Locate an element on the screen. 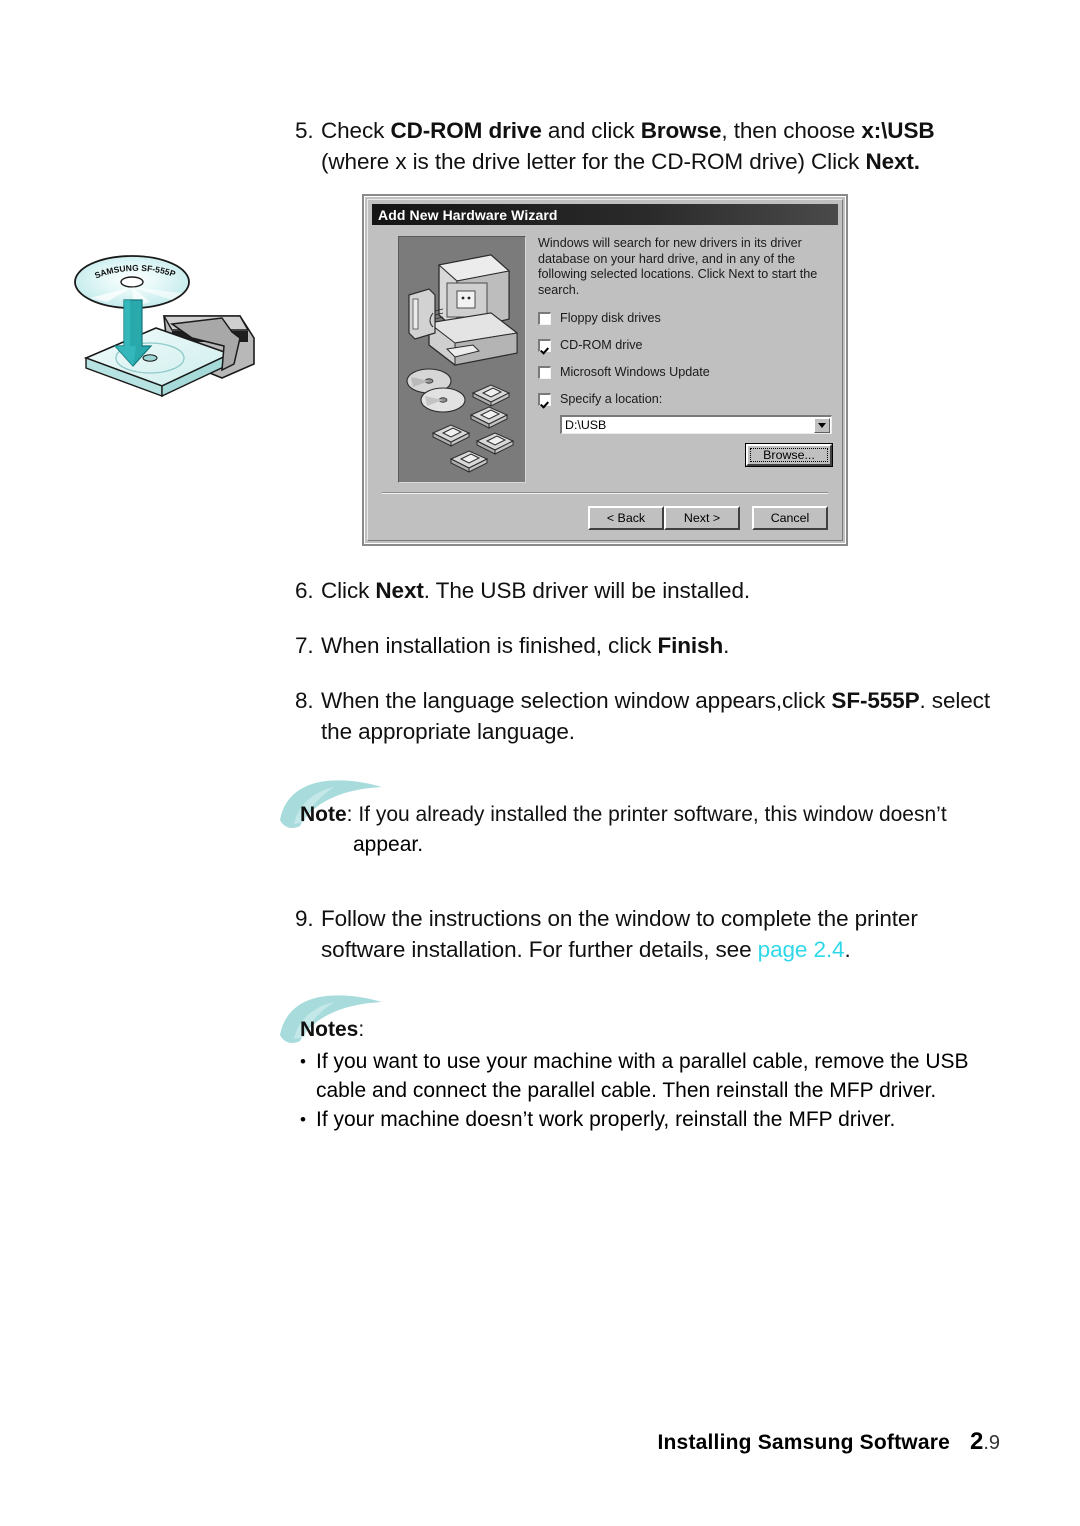 The image size is (1080, 1526). checkbox-microsoft-windows-update-label: Microsoft Windows Update is located at coordinates (635, 372).